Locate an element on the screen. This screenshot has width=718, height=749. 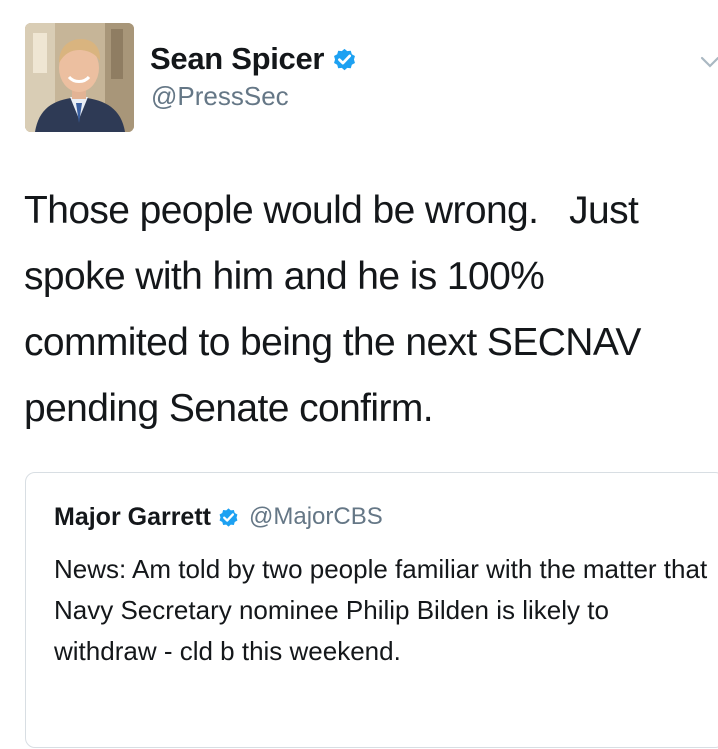
profile-photo is located at coordinates (79, 77).